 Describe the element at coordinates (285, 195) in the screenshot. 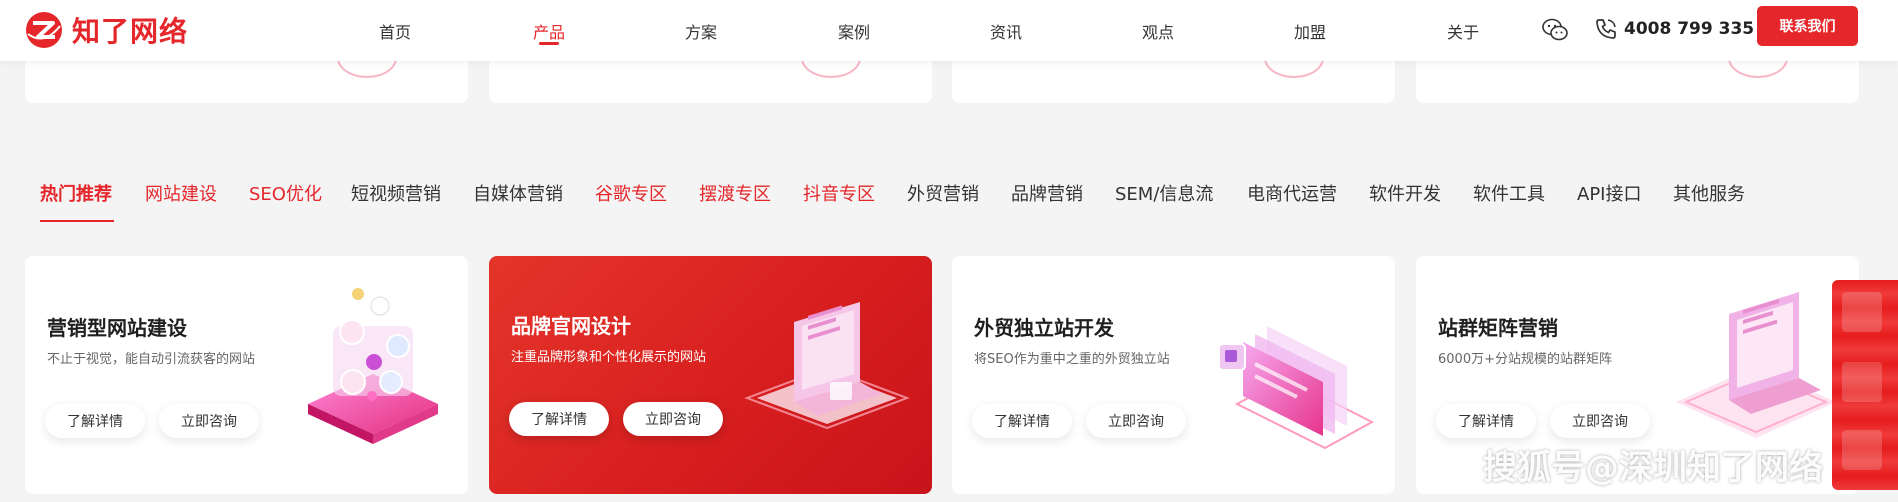

I see `tab-seo: SEO优化` at that location.